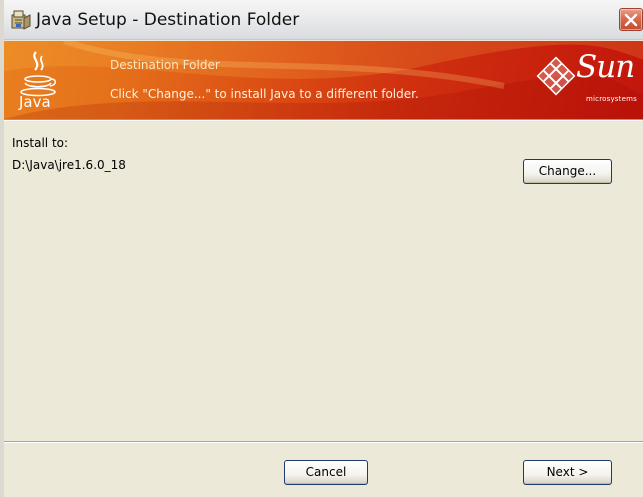  I want to click on installer-package-icon, so click(21, 20).